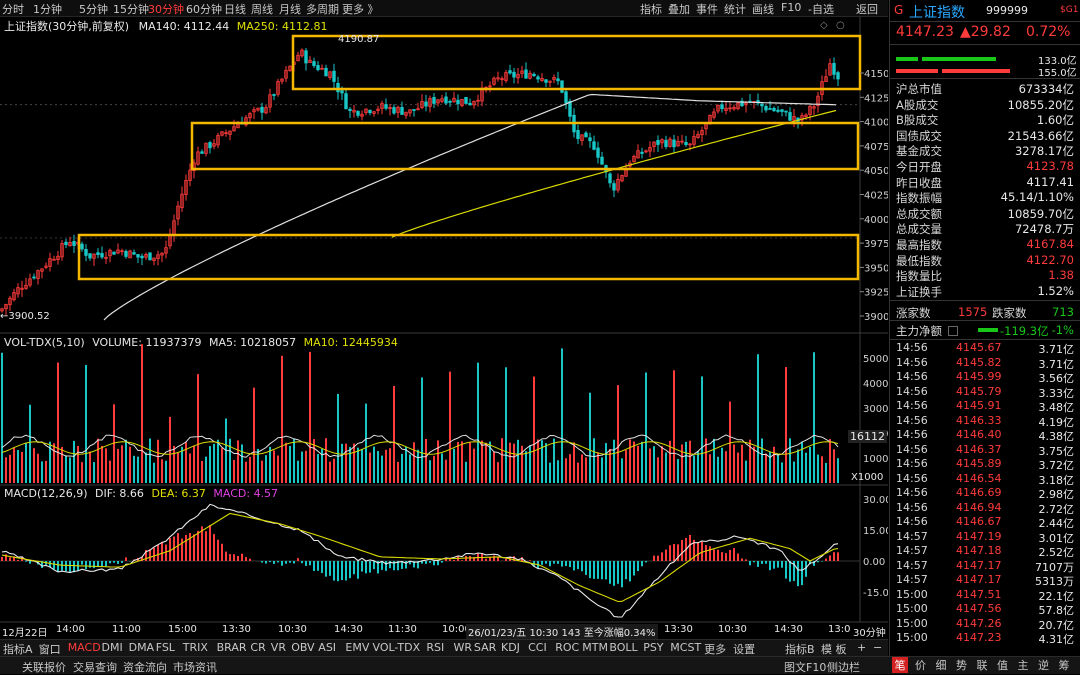 This screenshot has width=1080, height=675. I want to click on tab-more: 更多 》, so click(360, 9).